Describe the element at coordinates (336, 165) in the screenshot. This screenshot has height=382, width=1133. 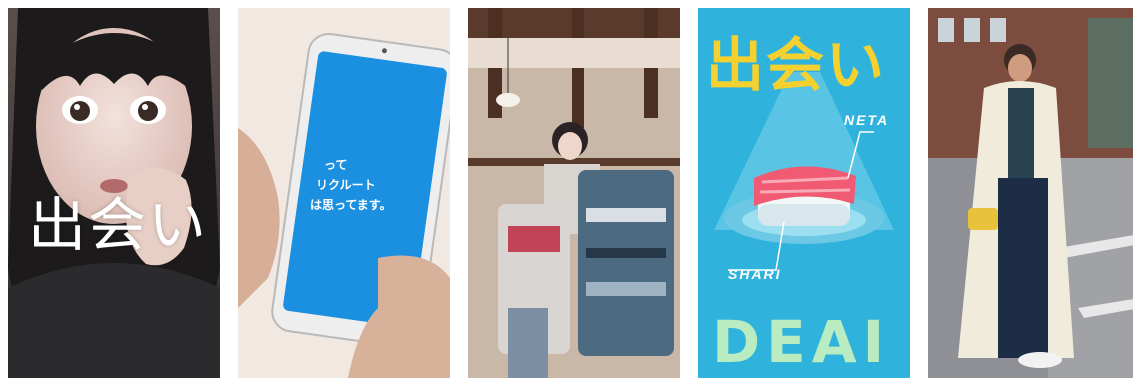
I see `card-2-text-line-1: って` at that location.